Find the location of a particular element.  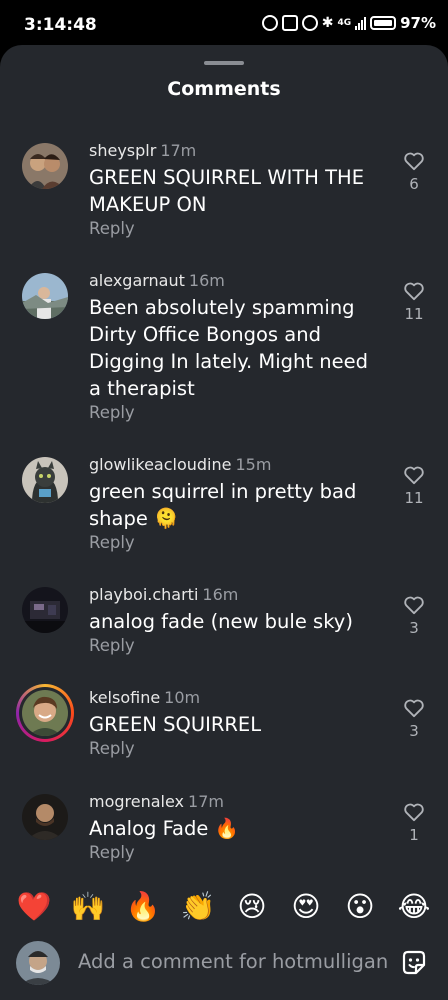

comment-username: glowlikeacloudine is located at coordinates (160, 464).